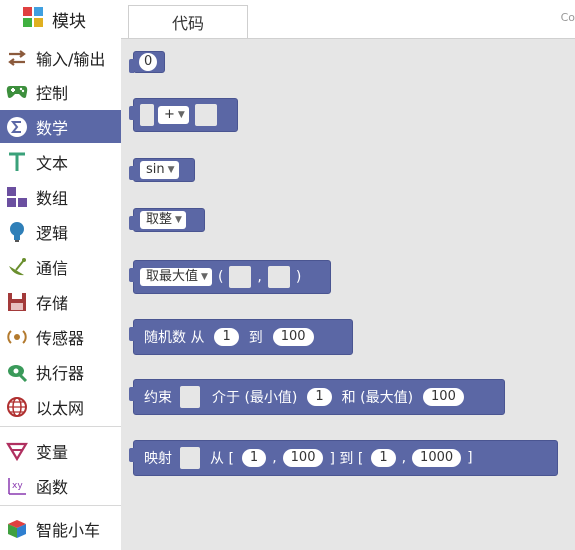 This screenshot has width=575, height=550. What do you see at coordinates (278, 277) in the screenshot?
I see `second-value-slot` at bounding box center [278, 277].